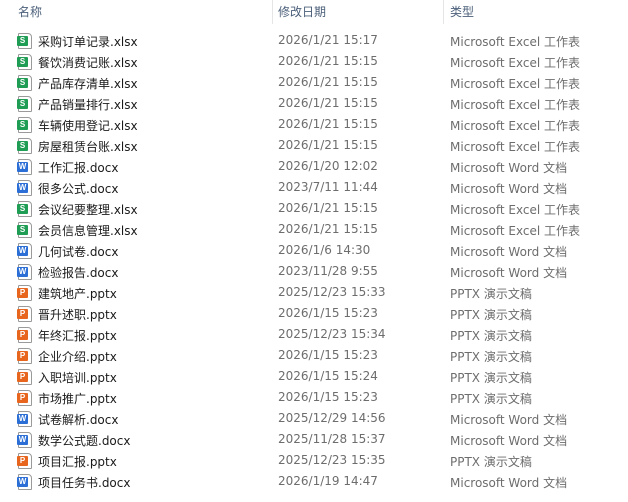 This screenshot has width=628, height=502. Describe the element at coordinates (314, 334) in the screenshot. I see `file-row: P 年终汇报.pptx 2025/12/23 15:34 PPTX 演示文稿` at that location.